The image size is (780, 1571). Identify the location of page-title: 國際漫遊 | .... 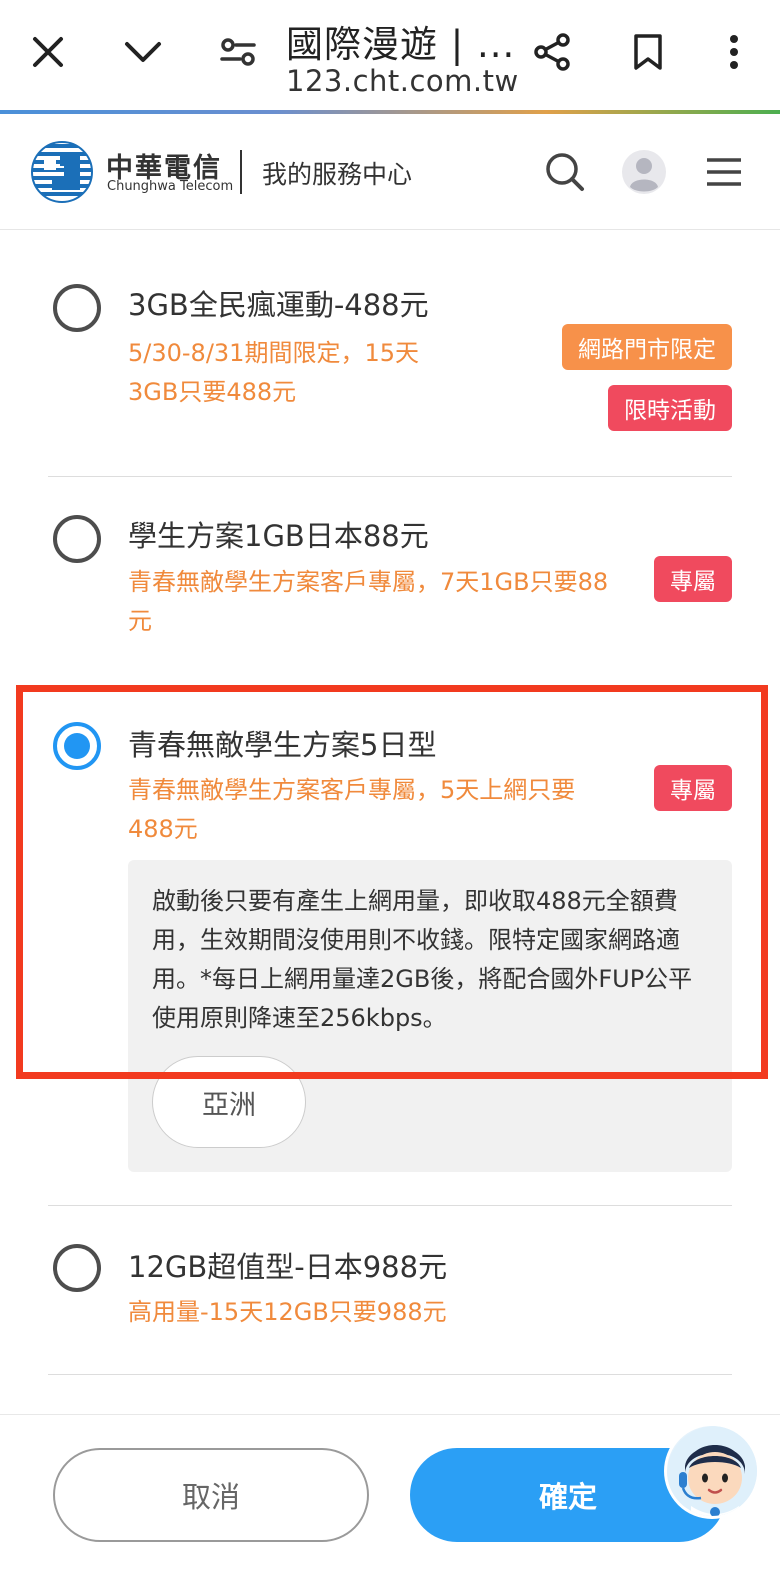
(400, 41).